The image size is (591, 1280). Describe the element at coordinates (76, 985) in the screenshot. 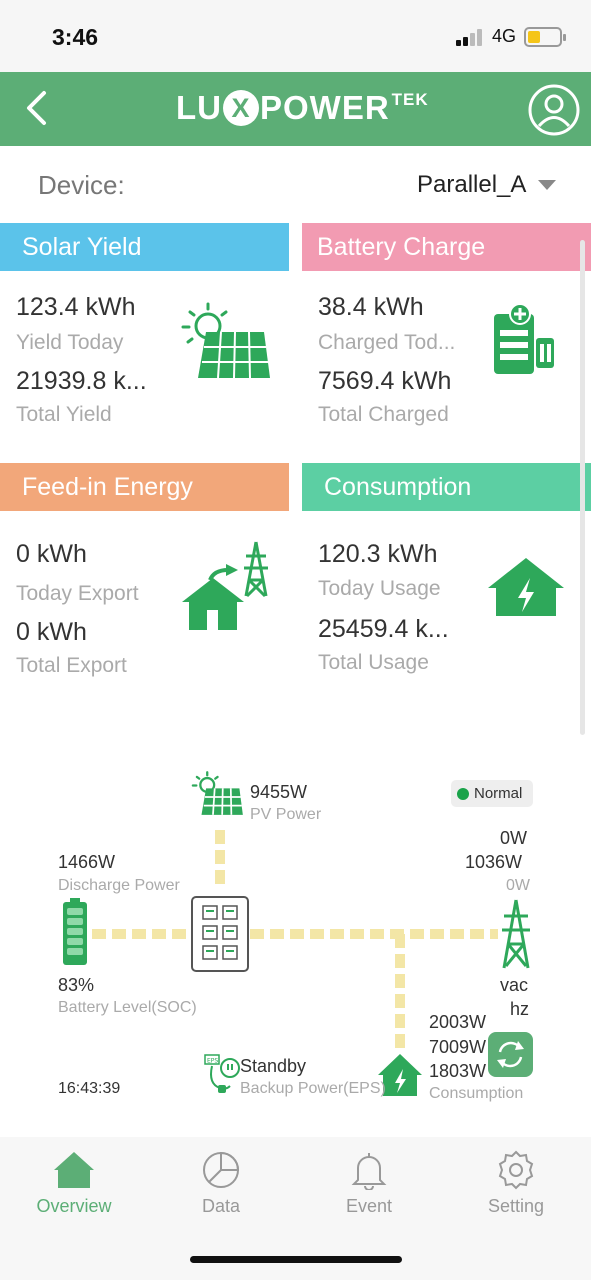

I see `battery-soc-value: 83%` at that location.